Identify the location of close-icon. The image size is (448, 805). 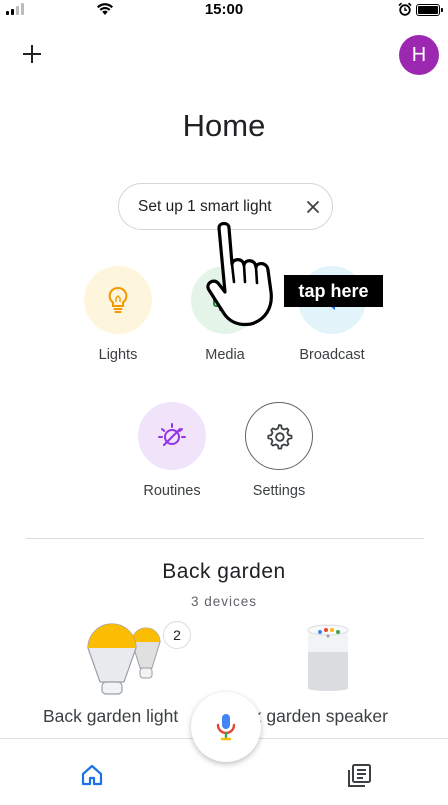
(313, 207).